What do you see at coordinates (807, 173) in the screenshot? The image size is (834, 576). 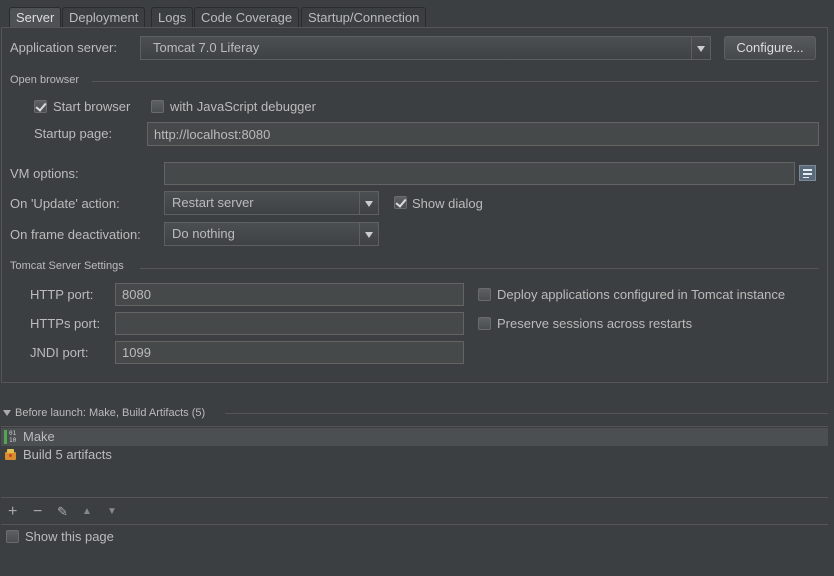 I see `expand-text-icon` at bounding box center [807, 173].